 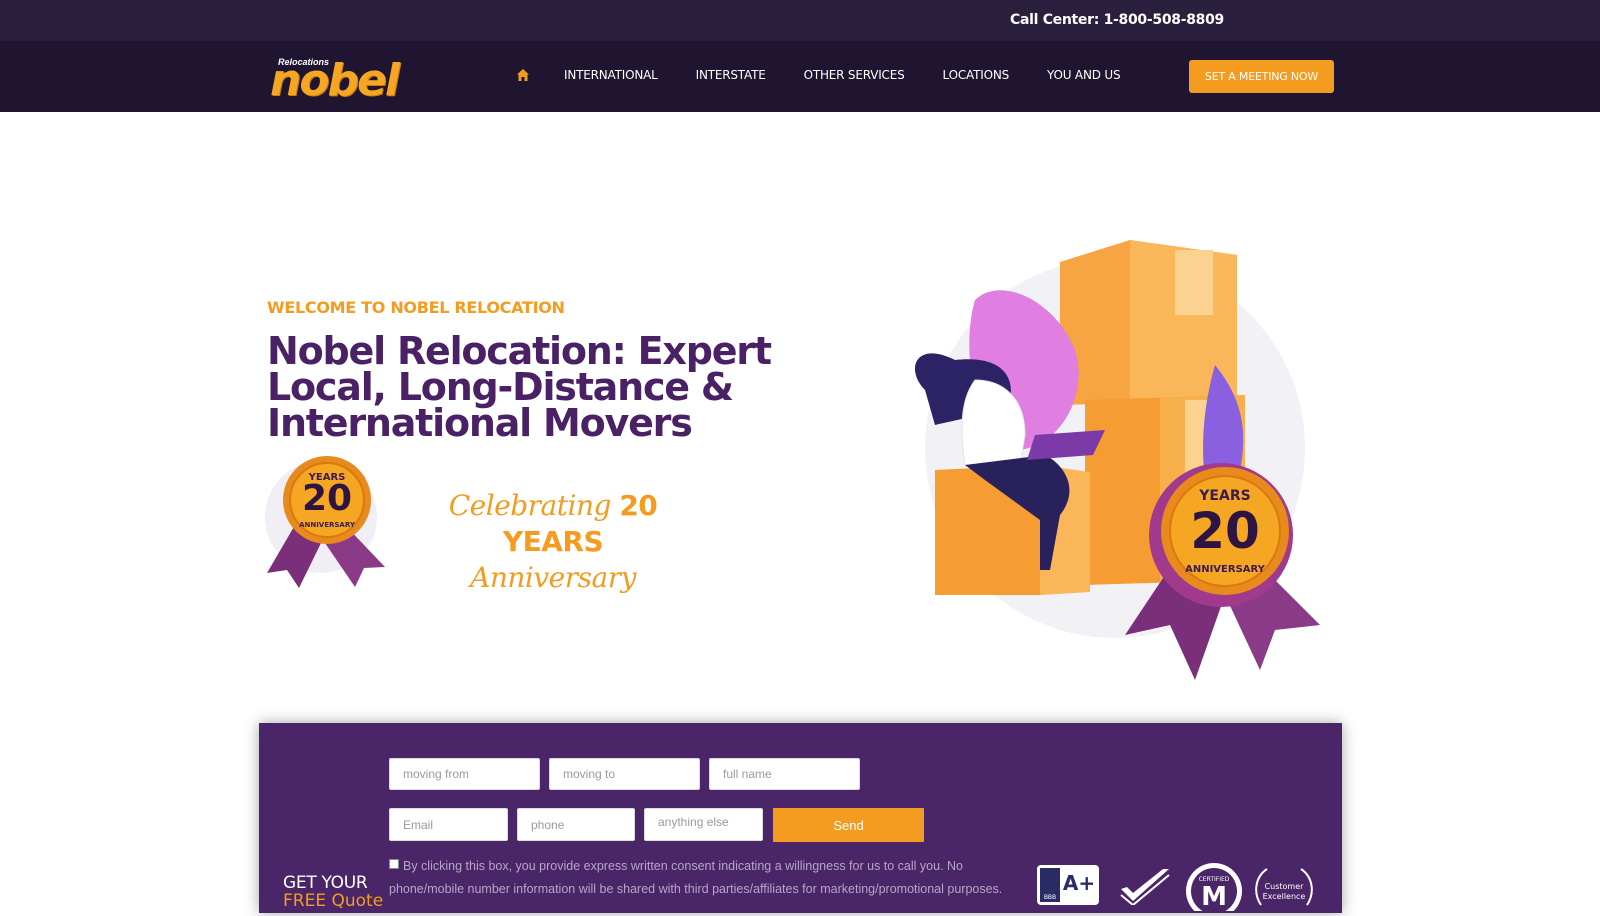 I want to click on hero-illustration: YEARS 20 ANNIVERSARY, so click(x=1125, y=462).